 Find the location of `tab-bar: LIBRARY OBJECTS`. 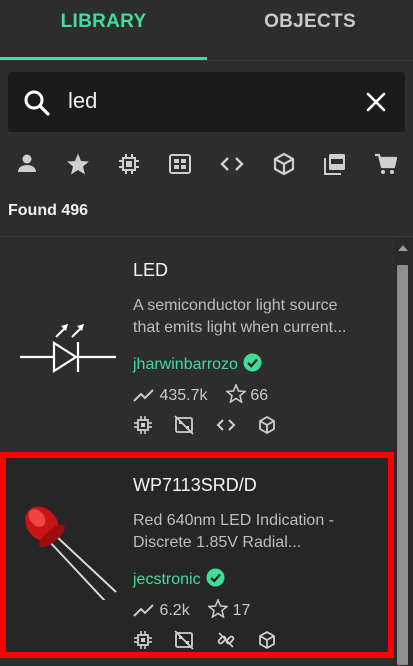

tab-bar: LIBRARY OBJECTS is located at coordinates (206, 30).